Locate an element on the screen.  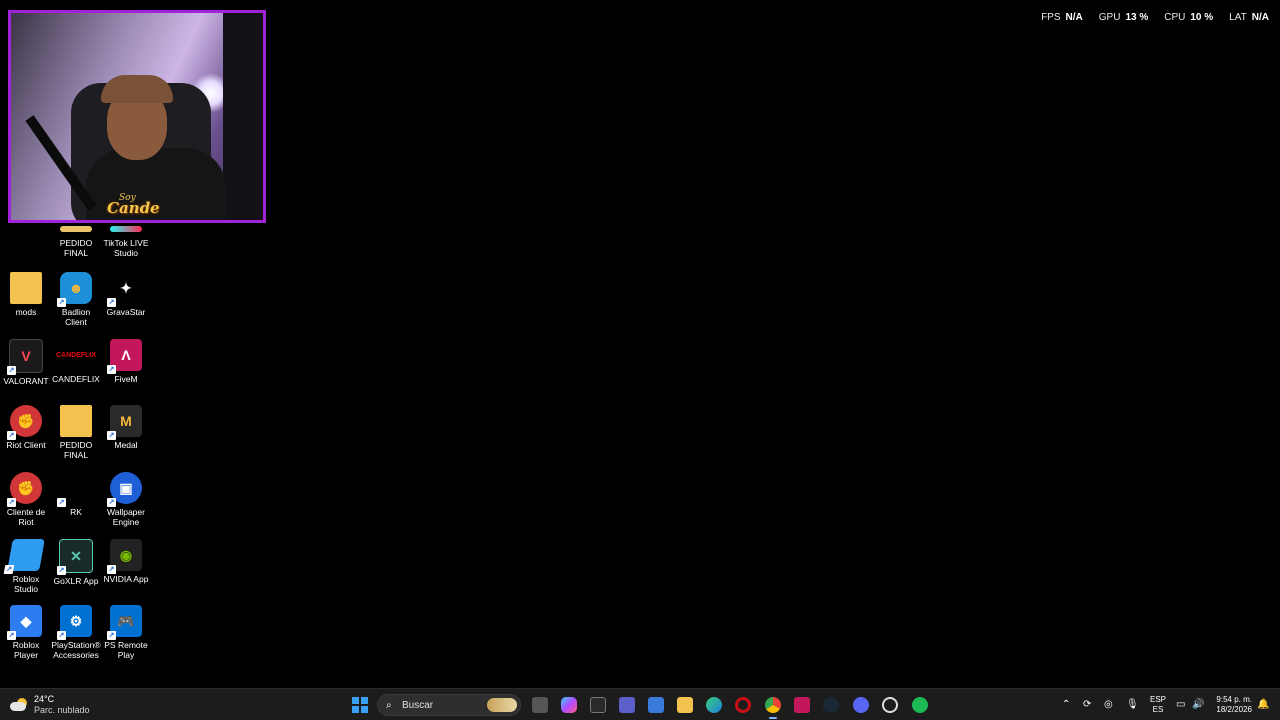
start-button is located at coordinates (360, 705).